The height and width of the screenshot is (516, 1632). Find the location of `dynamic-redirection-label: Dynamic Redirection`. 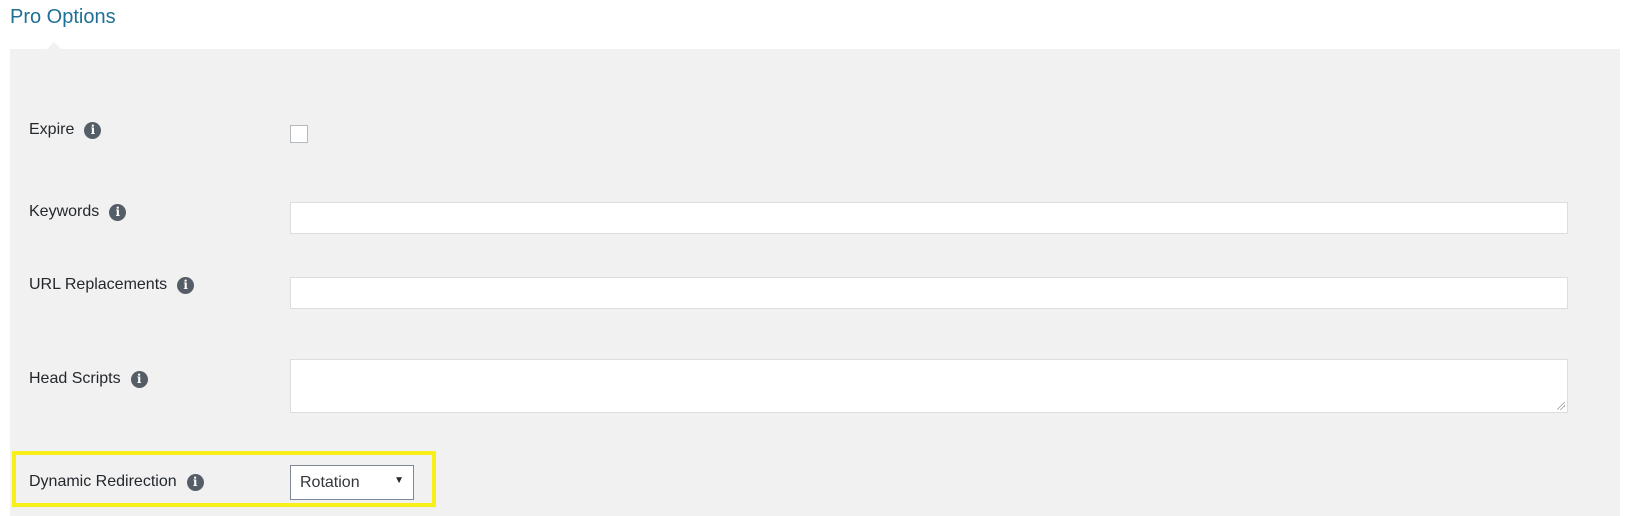

dynamic-redirection-label: Dynamic Redirection is located at coordinates (103, 481).